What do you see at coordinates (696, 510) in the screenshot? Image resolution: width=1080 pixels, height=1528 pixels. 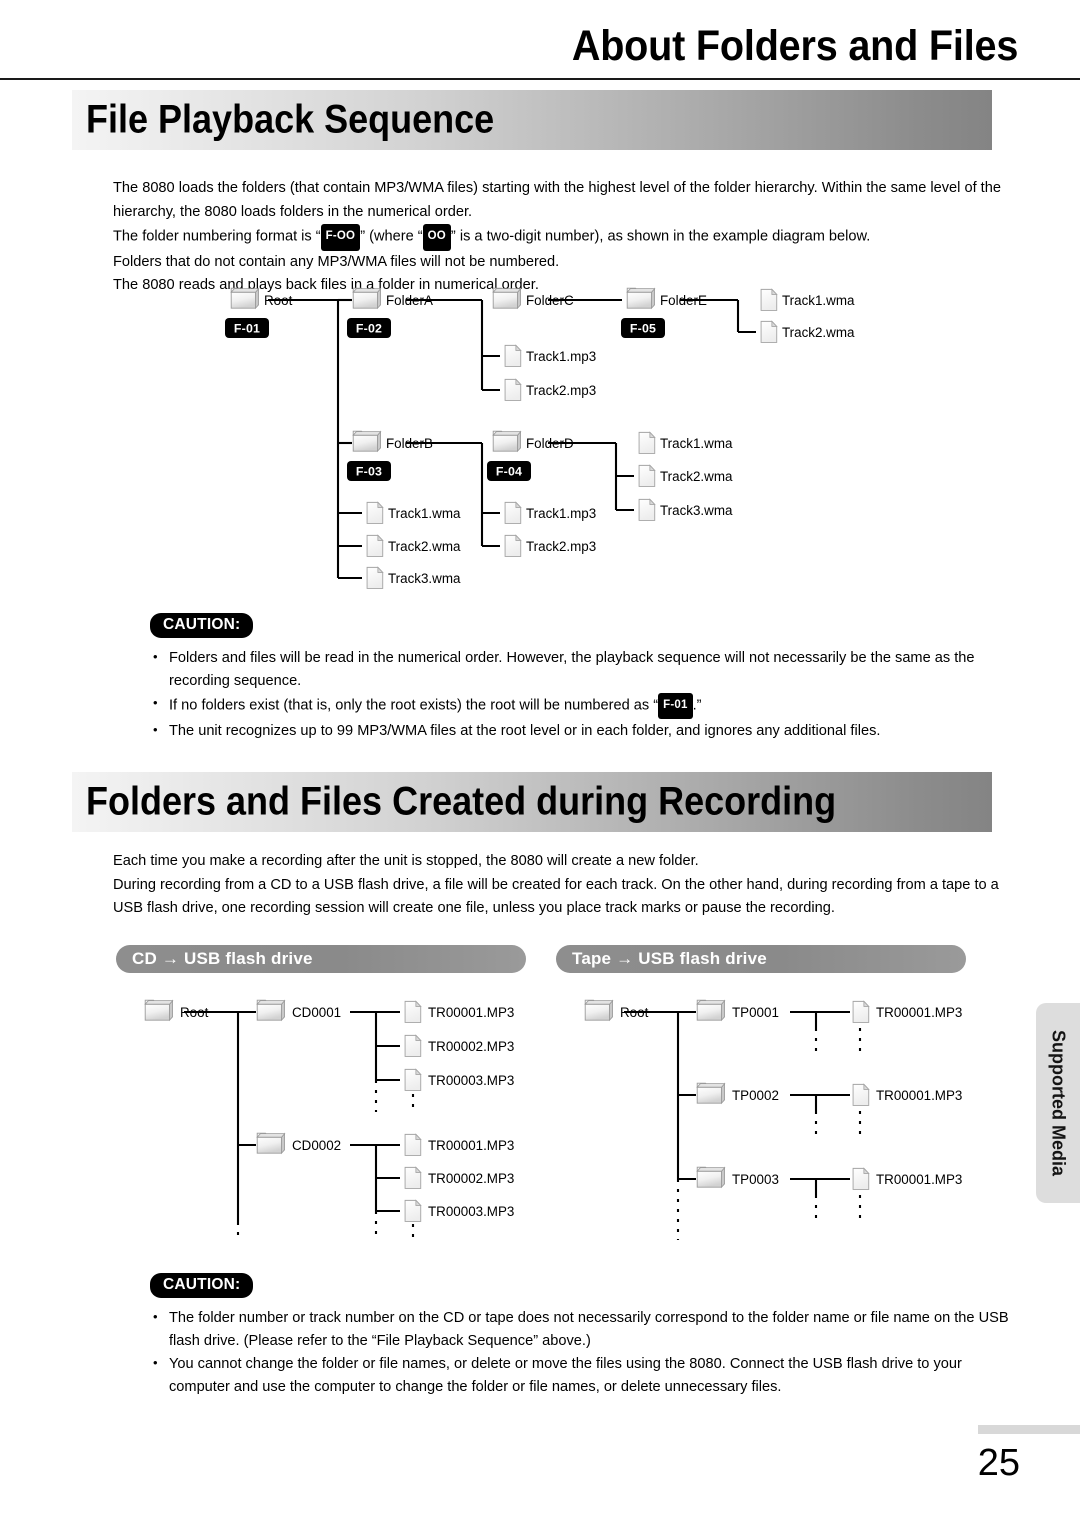 I see `tree-label-d-file-3: Track3.wma` at bounding box center [696, 510].